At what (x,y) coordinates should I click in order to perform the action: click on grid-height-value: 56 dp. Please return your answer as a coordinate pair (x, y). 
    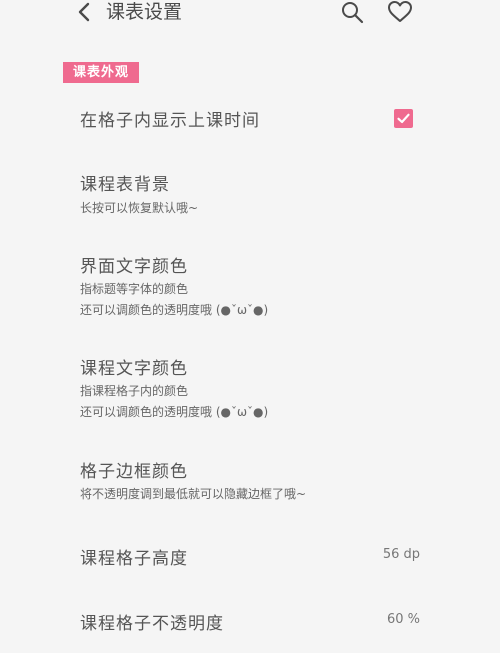
    Looking at the image, I should click on (401, 554).